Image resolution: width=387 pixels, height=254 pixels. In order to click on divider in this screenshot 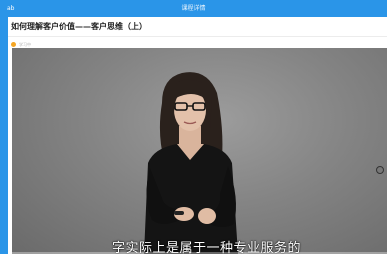, I will do `click(197, 36)`.